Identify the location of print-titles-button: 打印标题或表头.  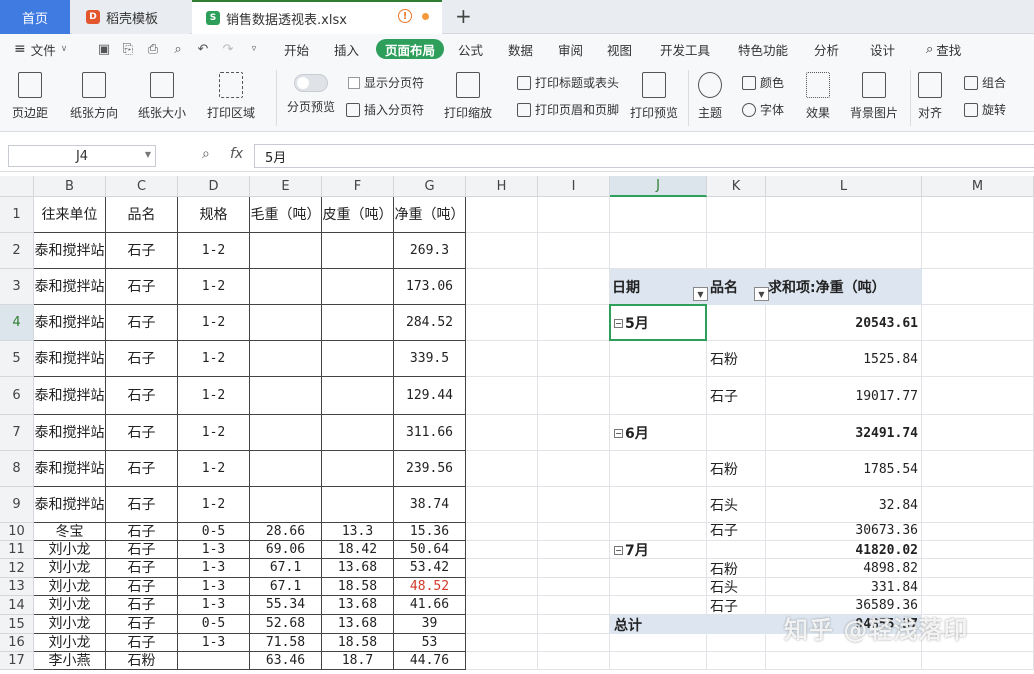
(568, 82).